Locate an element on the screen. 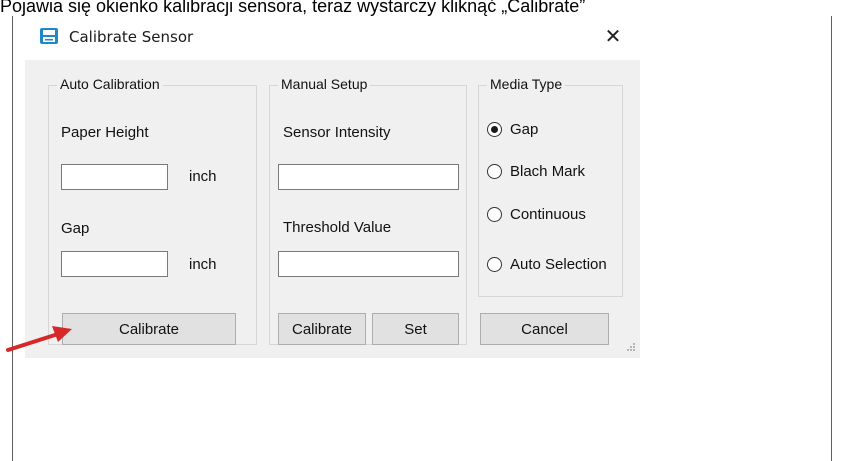  media-type-continuous-option: Continuous is located at coordinates (536, 214).